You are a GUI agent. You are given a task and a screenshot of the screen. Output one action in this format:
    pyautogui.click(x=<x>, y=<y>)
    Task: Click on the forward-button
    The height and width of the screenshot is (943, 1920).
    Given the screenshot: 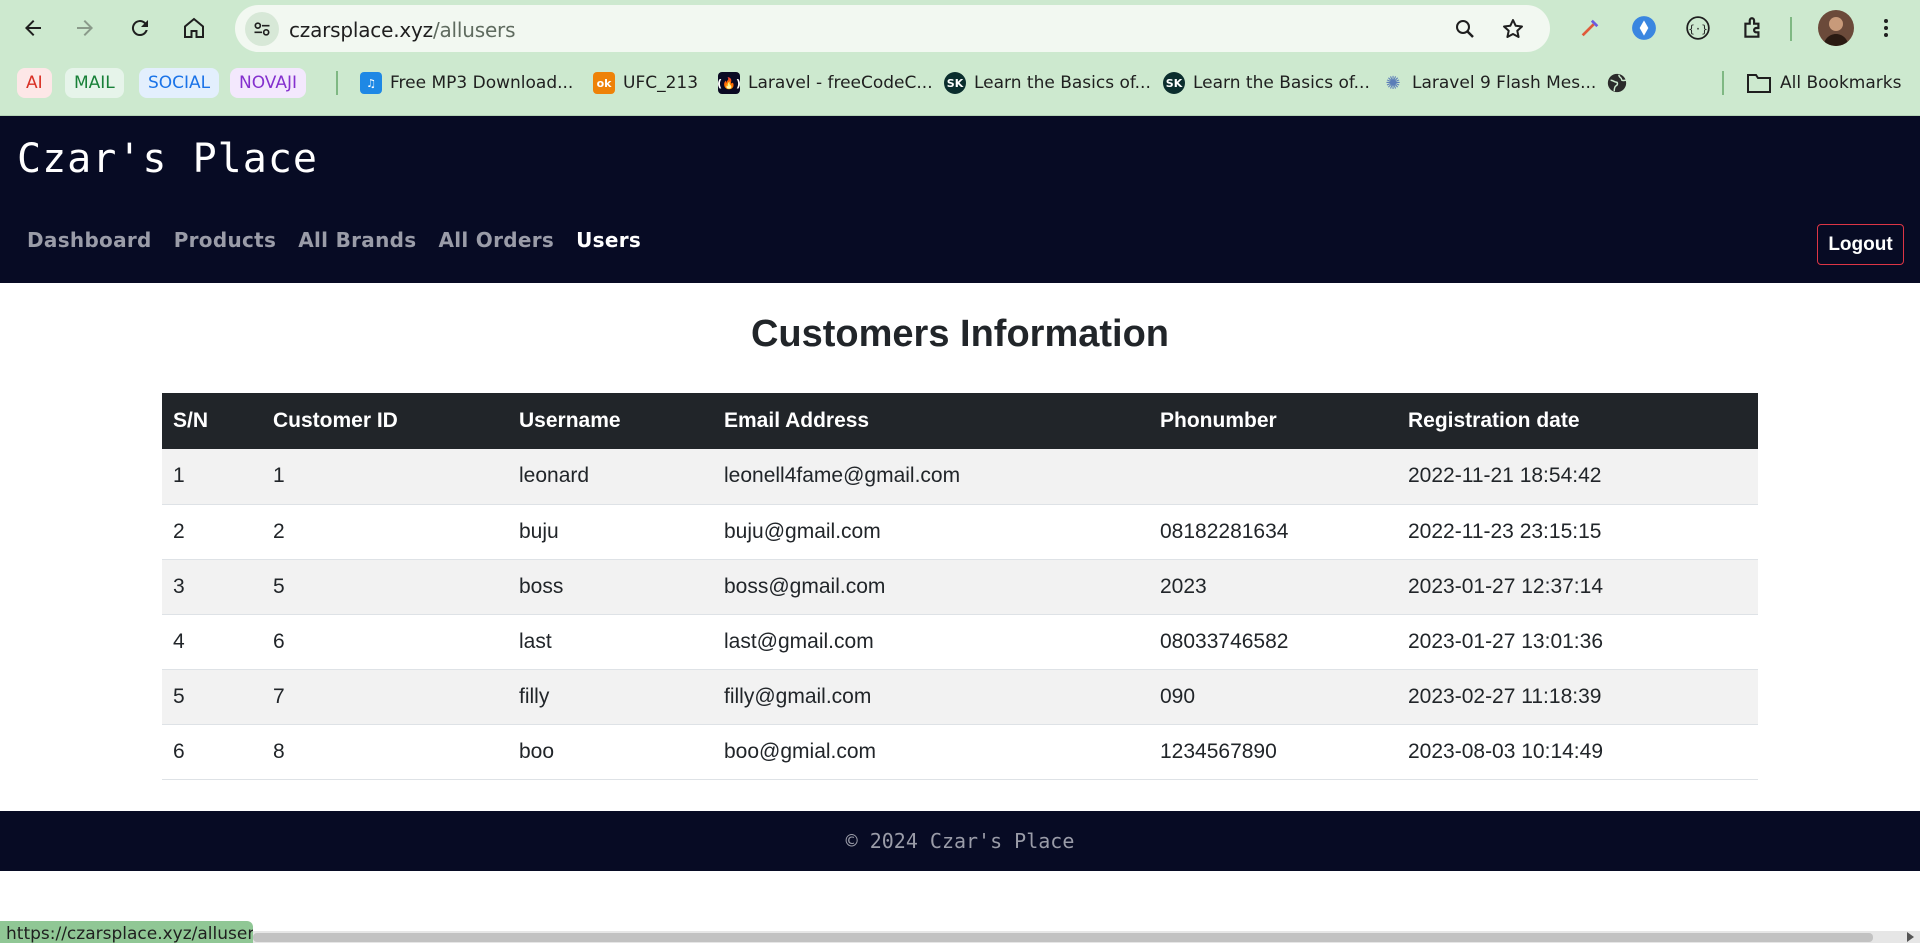 What is the action you would take?
    pyautogui.click(x=85, y=28)
    